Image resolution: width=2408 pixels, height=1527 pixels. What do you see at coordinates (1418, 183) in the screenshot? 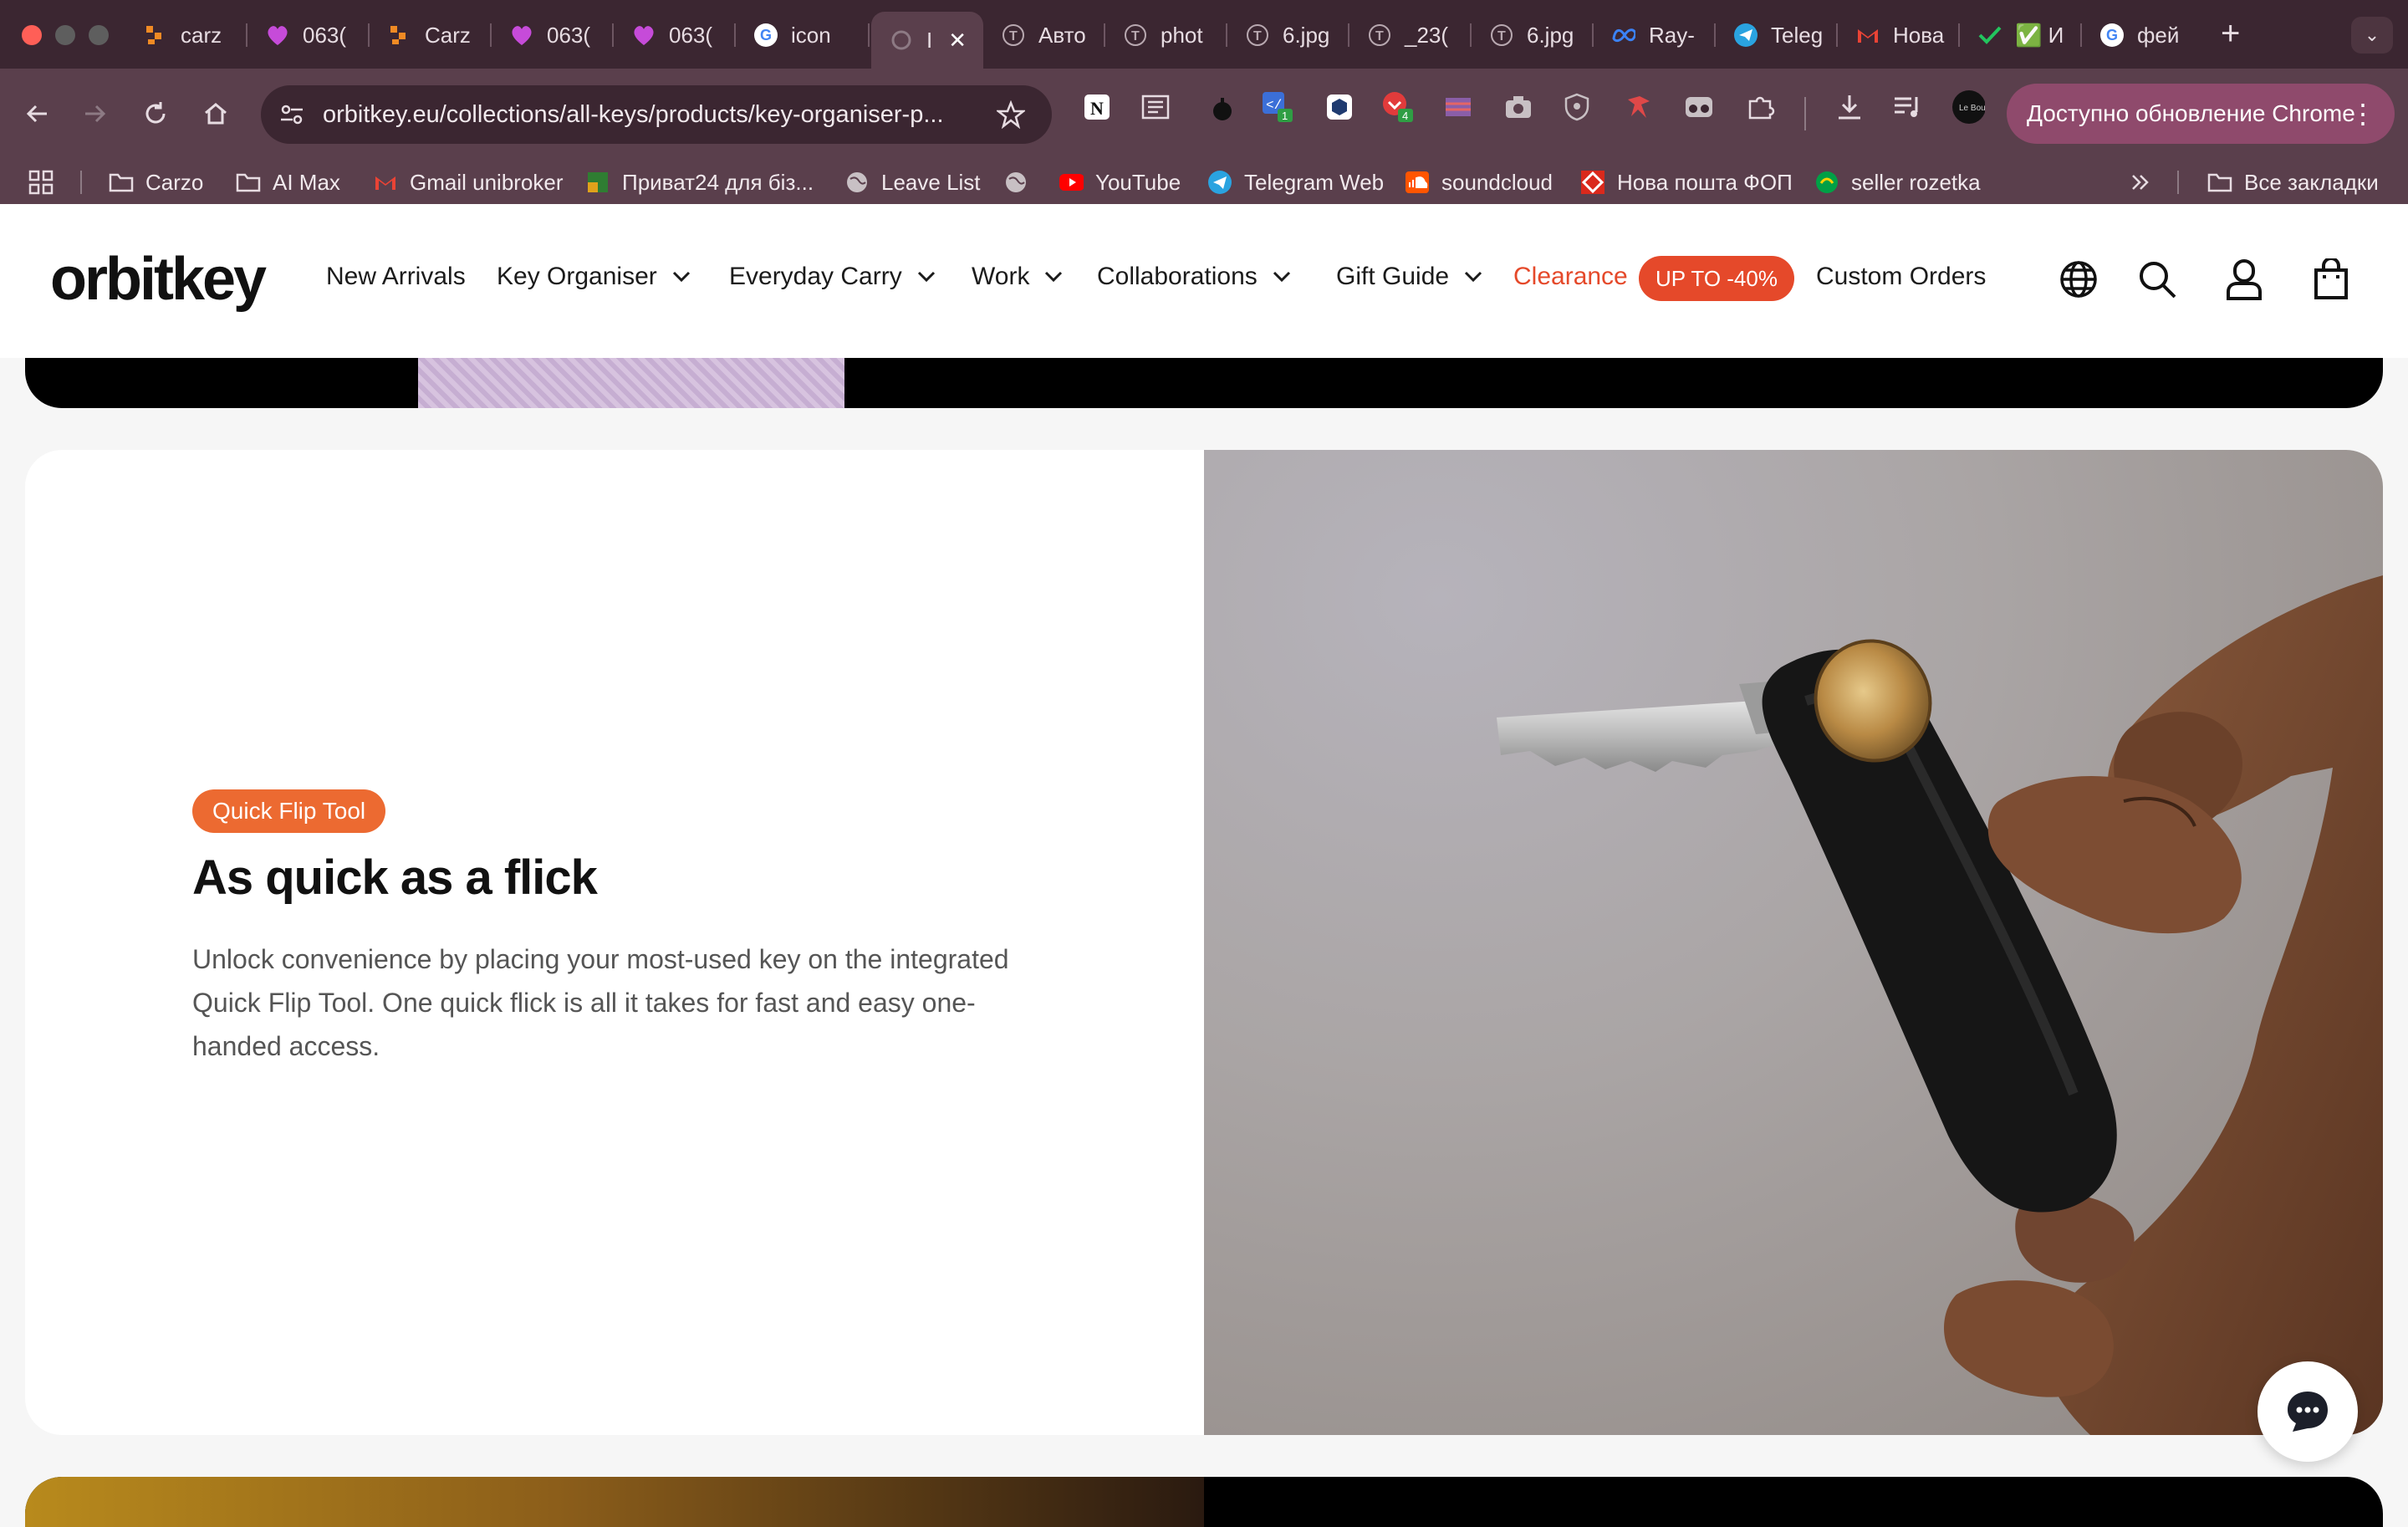
I see `soundcloud-icon` at bounding box center [1418, 183].